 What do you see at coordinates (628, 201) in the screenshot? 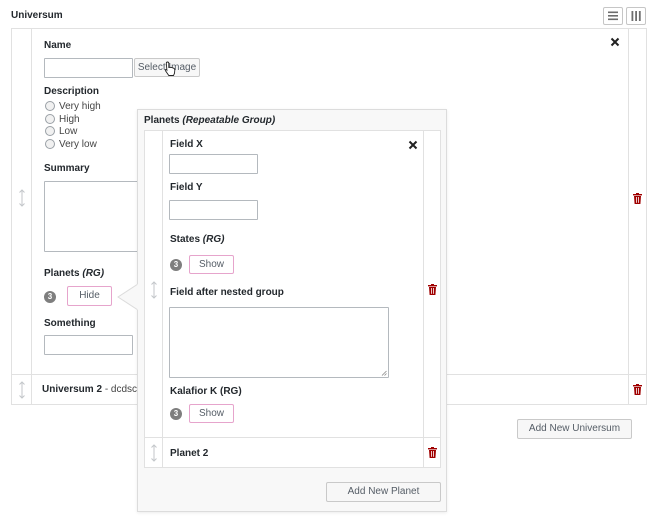
I see `row-1-right-divider` at bounding box center [628, 201].